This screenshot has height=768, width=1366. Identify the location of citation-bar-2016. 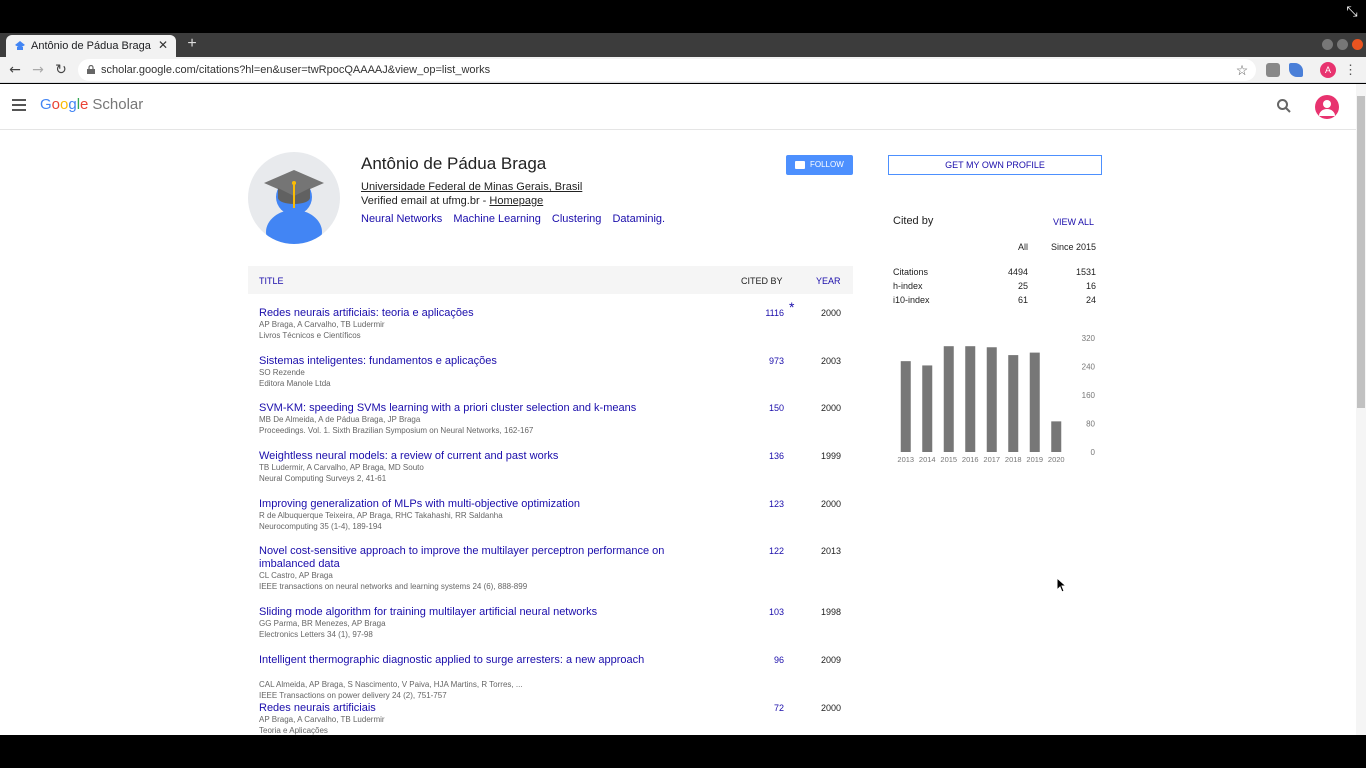
(970, 399).